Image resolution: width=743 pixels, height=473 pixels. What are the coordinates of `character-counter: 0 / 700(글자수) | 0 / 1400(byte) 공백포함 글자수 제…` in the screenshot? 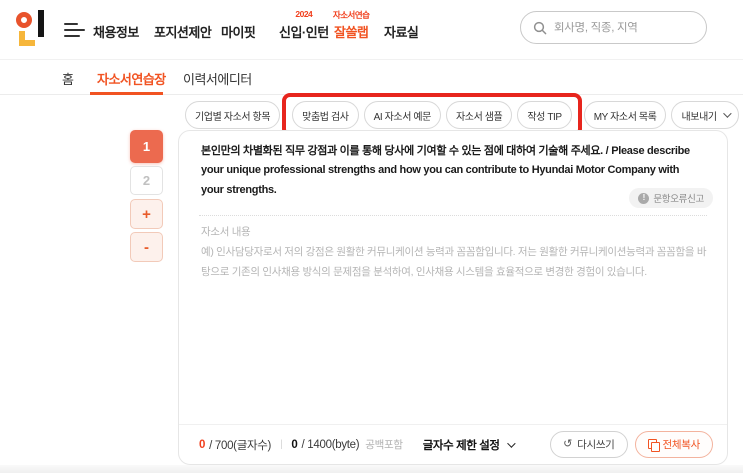 It's located at (357, 445).